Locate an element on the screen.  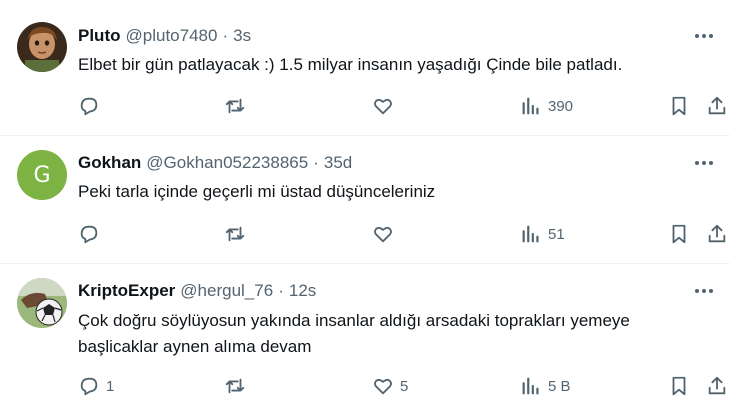
author-name: Pluto is located at coordinates (99, 36).